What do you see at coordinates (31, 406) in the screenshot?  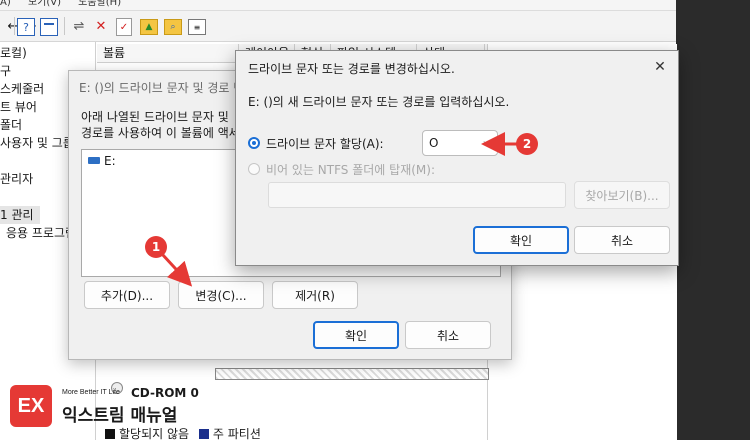 I see `logo-mark: EX` at bounding box center [31, 406].